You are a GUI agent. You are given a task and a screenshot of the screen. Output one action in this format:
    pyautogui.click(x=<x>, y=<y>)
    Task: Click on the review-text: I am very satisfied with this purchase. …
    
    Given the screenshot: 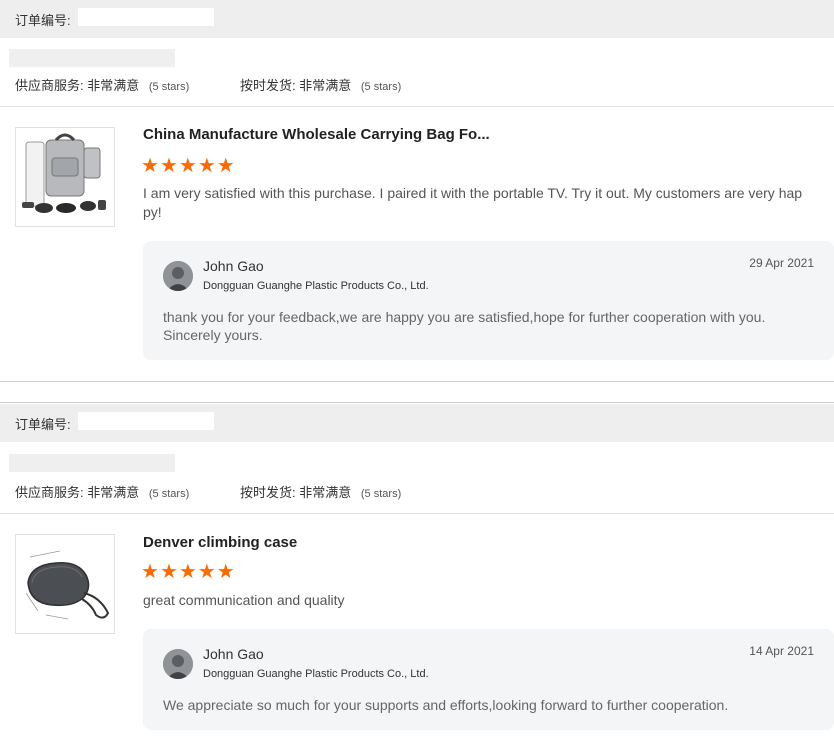 What is the action you would take?
    pyautogui.click(x=473, y=202)
    